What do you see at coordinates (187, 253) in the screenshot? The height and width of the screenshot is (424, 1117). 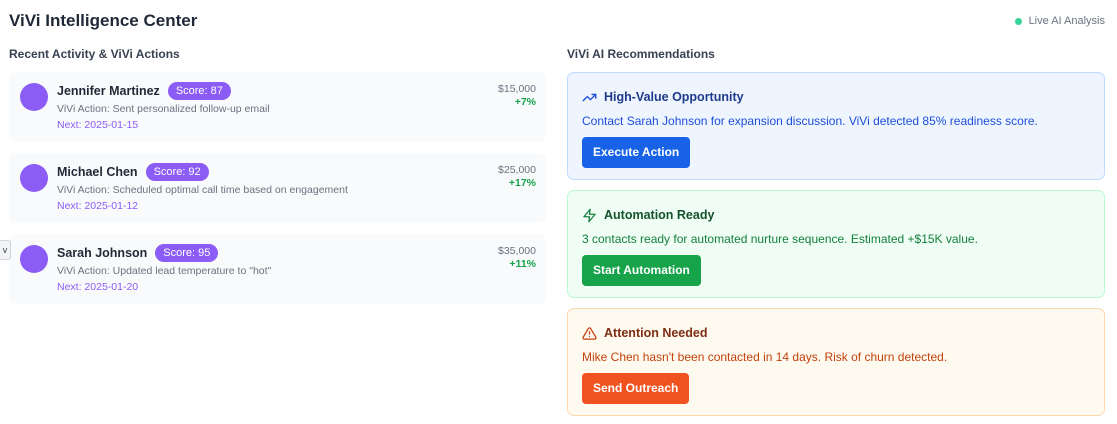 I see `score-badge: Score: 95` at bounding box center [187, 253].